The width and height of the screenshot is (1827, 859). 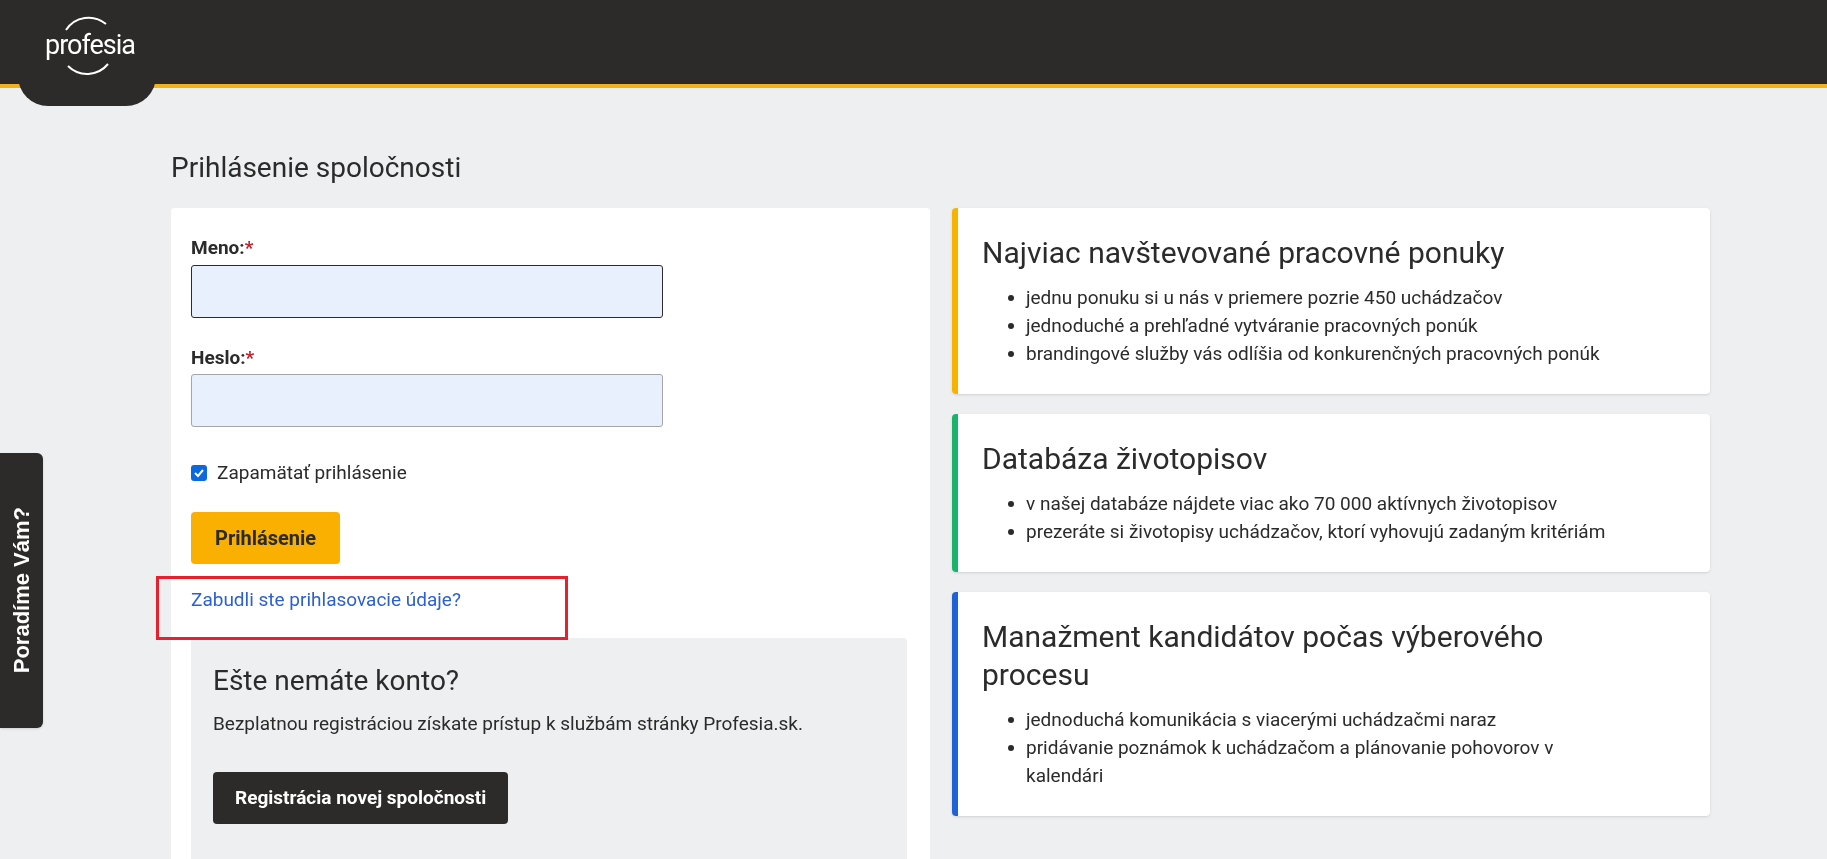 I want to click on feature-title: Manažment kandidátov počas výberového procesu, so click(x=1263, y=656).